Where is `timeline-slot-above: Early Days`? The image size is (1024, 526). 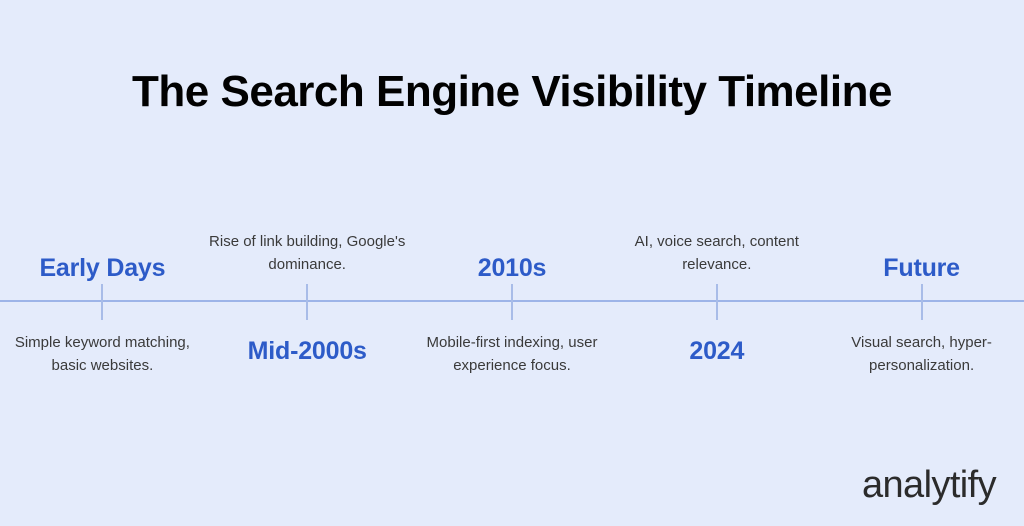 timeline-slot-above: Early Days is located at coordinates (102, 267).